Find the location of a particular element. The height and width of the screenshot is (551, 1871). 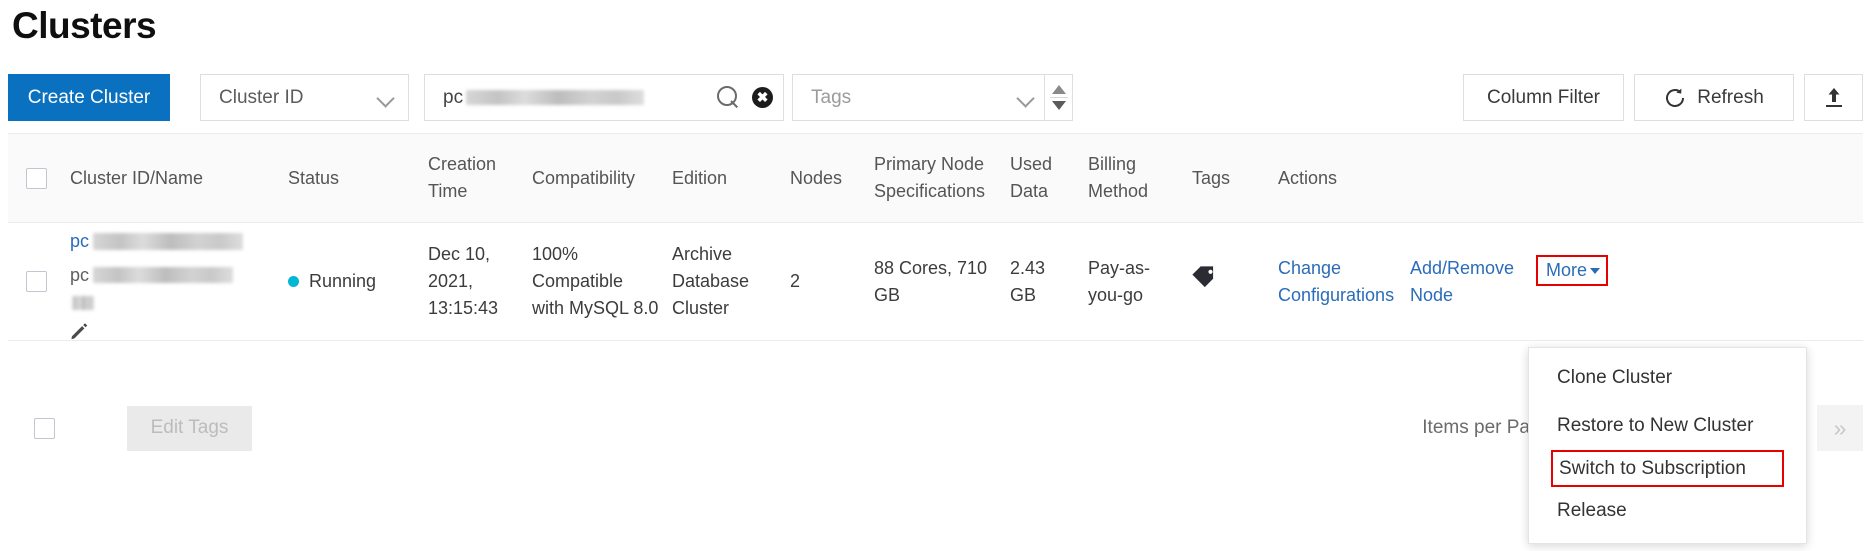

search-value-prefix: pc is located at coordinates (453, 97).